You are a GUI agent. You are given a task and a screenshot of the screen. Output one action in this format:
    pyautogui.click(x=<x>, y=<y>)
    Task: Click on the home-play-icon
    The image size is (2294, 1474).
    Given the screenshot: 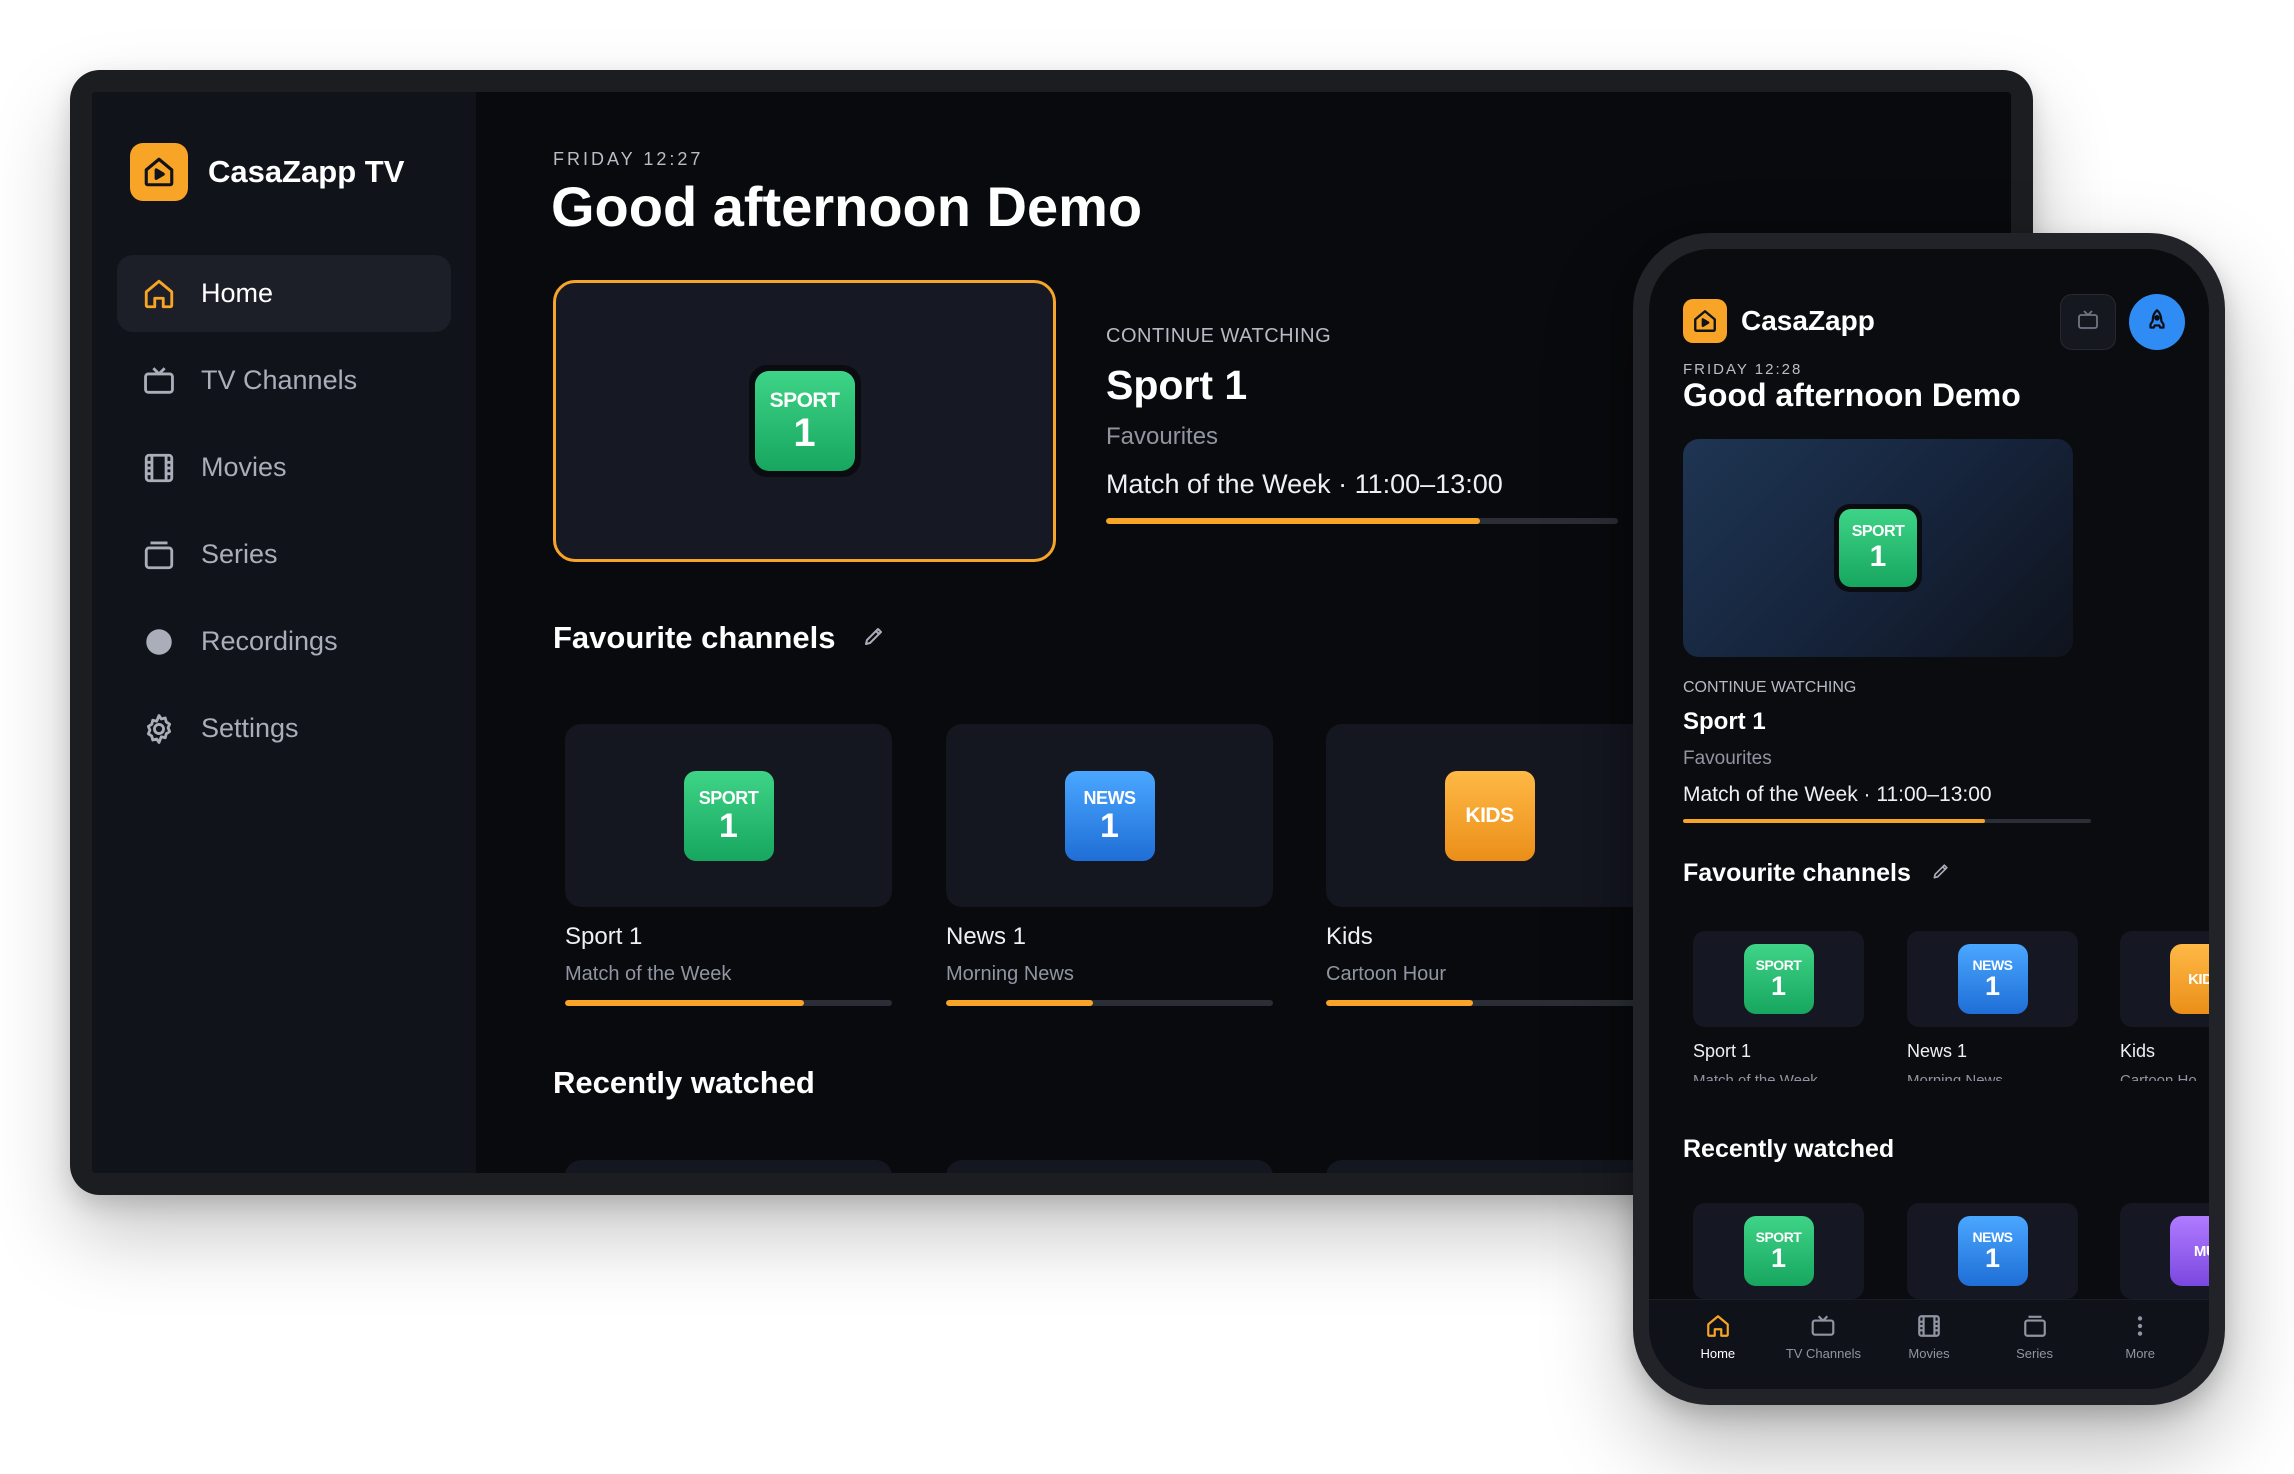 What is the action you would take?
    pyautogui.click(x=1705, y=321)
    